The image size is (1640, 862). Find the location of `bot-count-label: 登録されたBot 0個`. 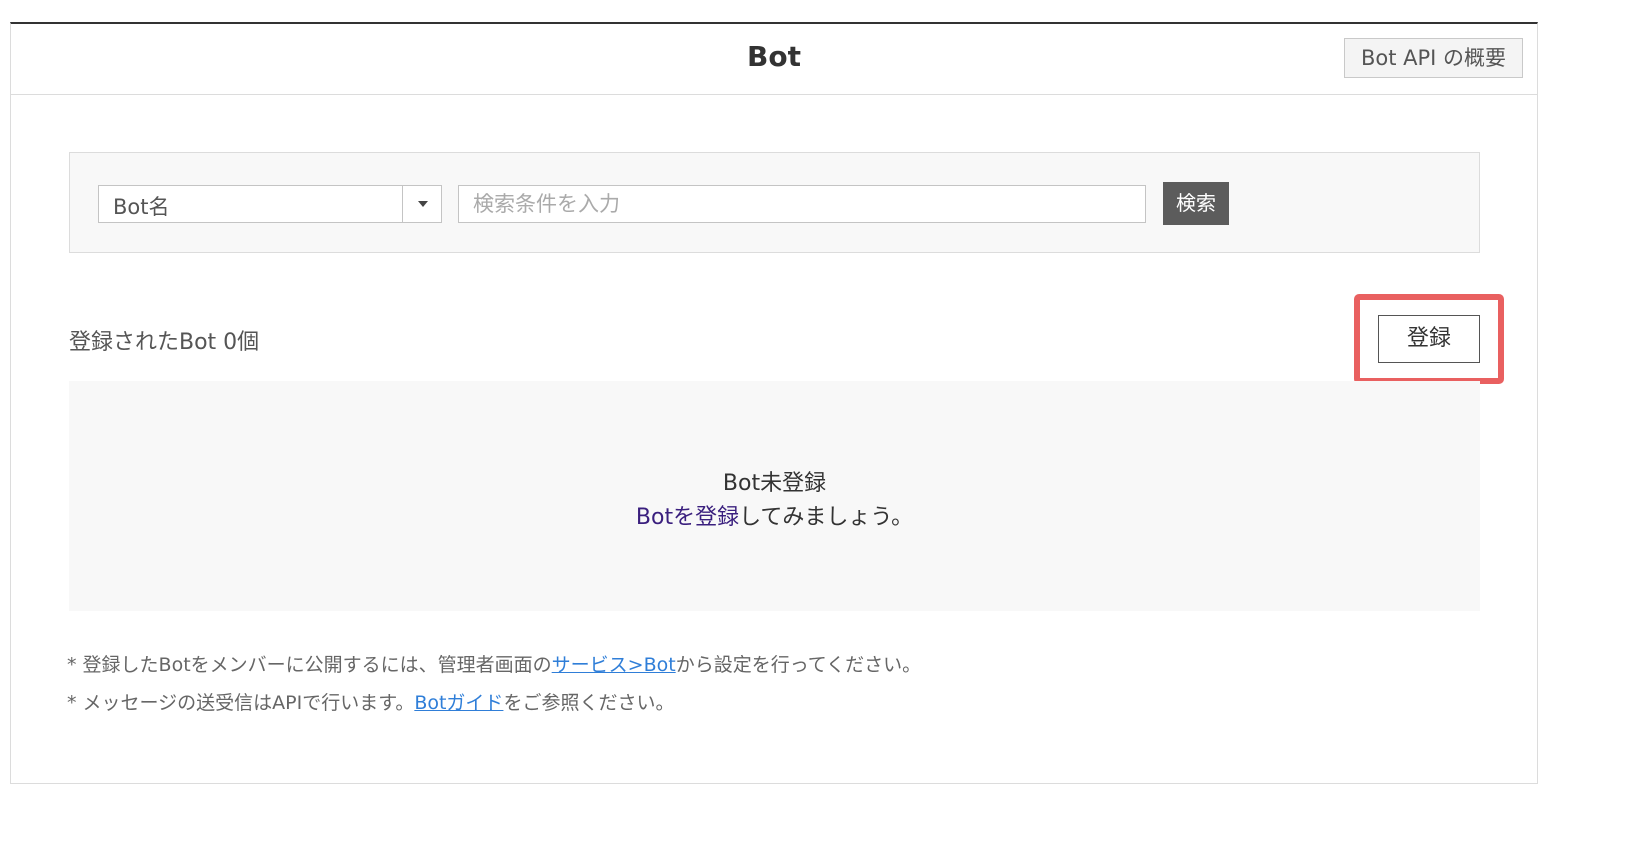

bot-count-label: 登録されたBot 0個 is located at coordinates (164, 342).